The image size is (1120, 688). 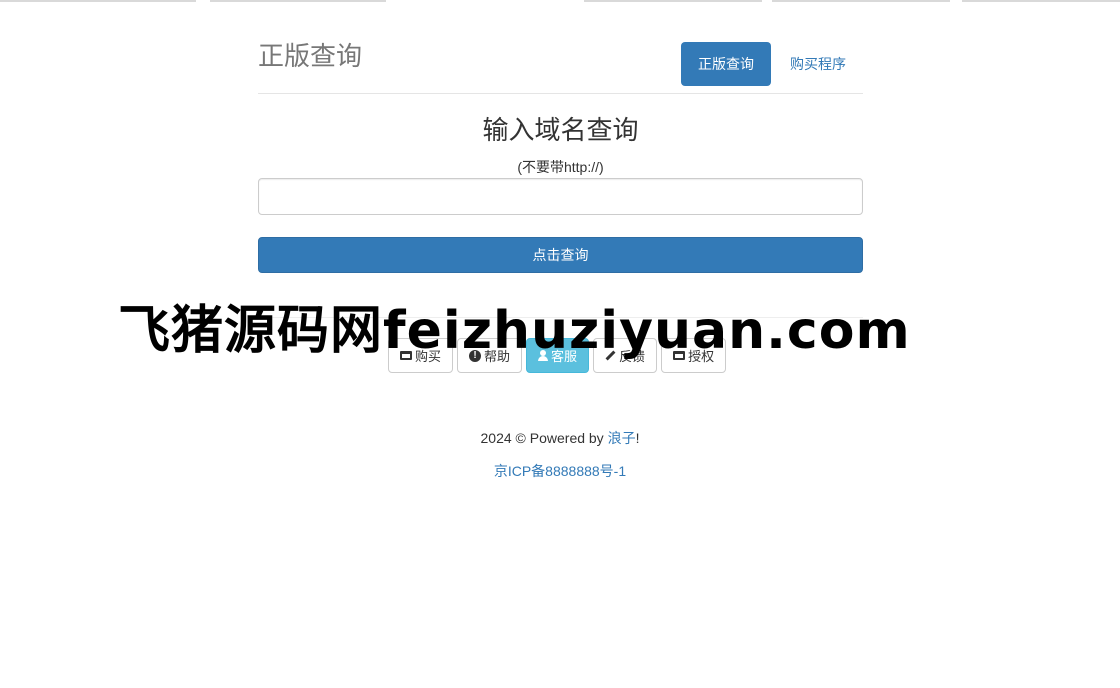 What do you see at coordinates (622, 438) in the screenshot?
I see `author-link: 浪子` at bounding box center [622, 438].